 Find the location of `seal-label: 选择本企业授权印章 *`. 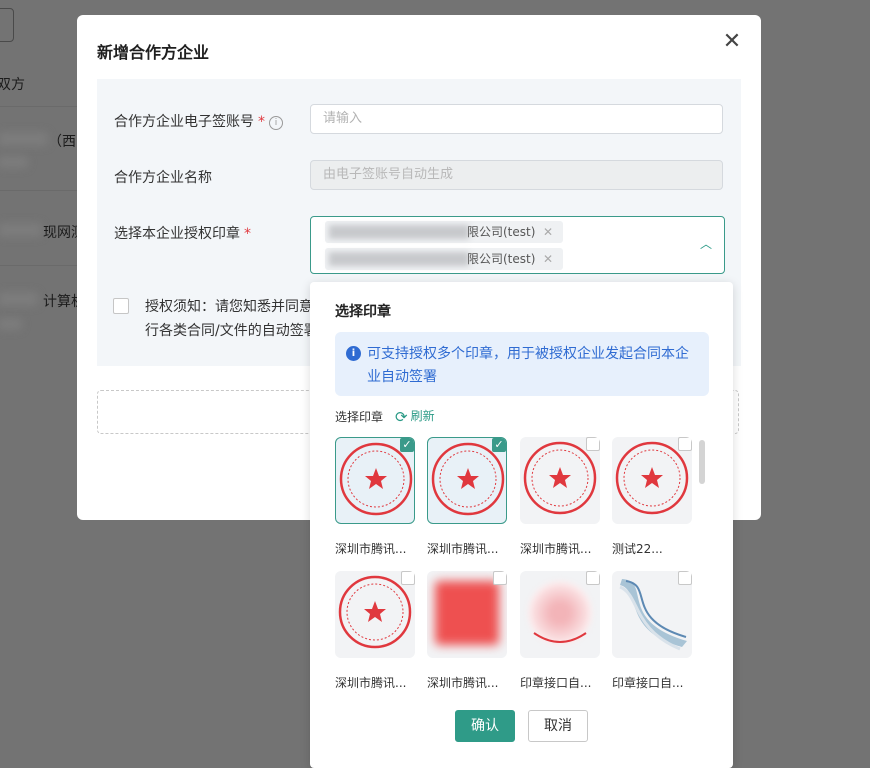

seal-label: 选择本企业授权印章 * is located at coordinates (182, 233).